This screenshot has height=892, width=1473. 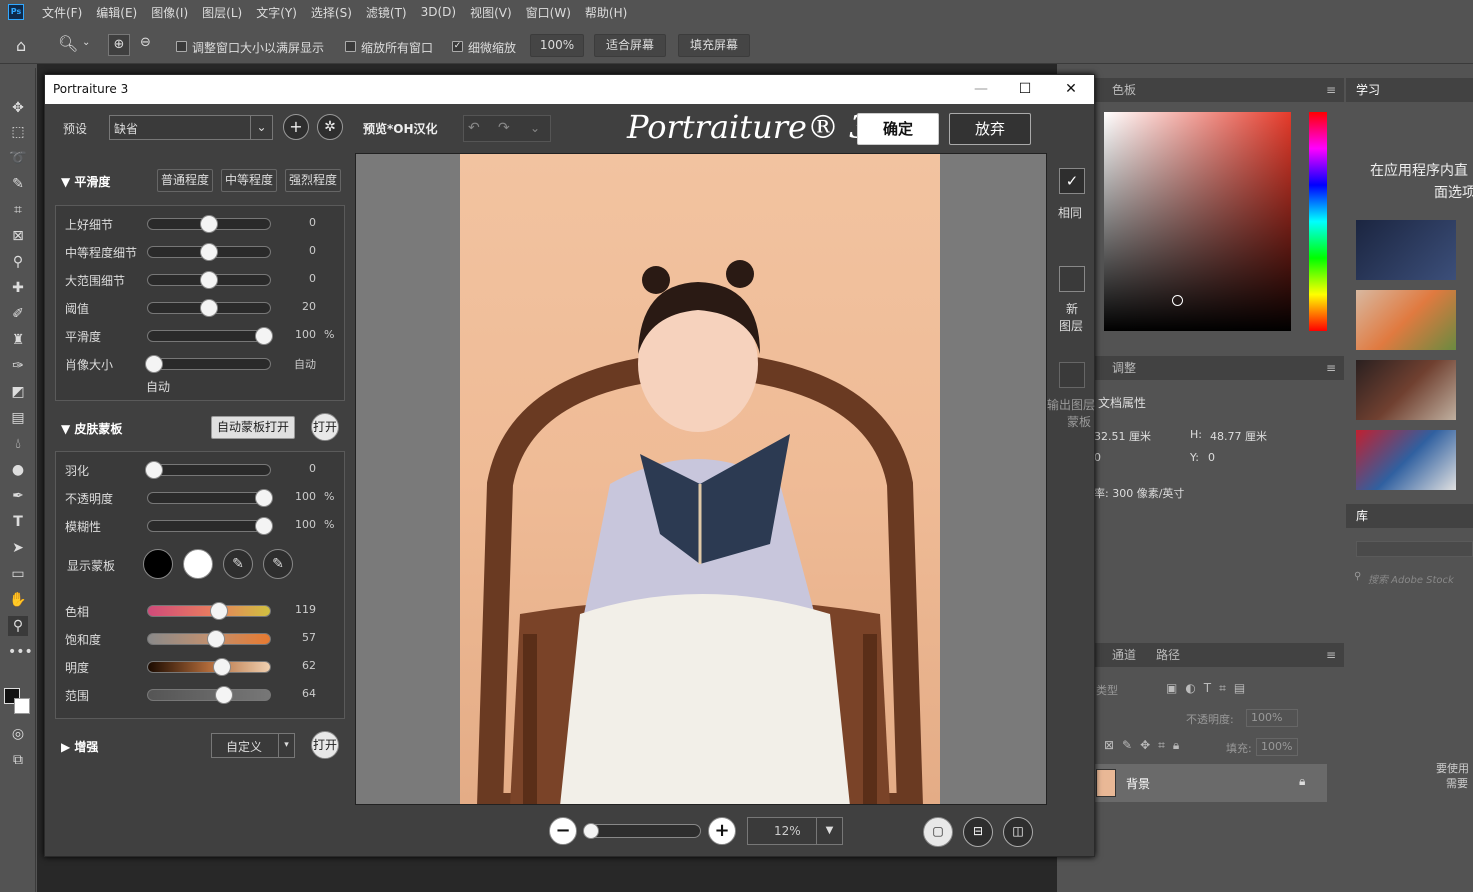 What do you see at coordinates (296, 127) in the screenshot?
I see `add-preset-icon: +` at bounding box center [296, 127].